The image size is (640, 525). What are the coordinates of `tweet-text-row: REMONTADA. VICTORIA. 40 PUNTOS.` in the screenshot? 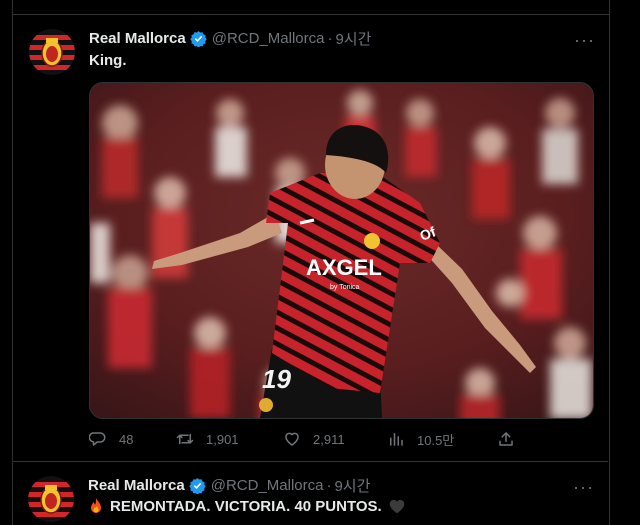 It's located at (247, 506).